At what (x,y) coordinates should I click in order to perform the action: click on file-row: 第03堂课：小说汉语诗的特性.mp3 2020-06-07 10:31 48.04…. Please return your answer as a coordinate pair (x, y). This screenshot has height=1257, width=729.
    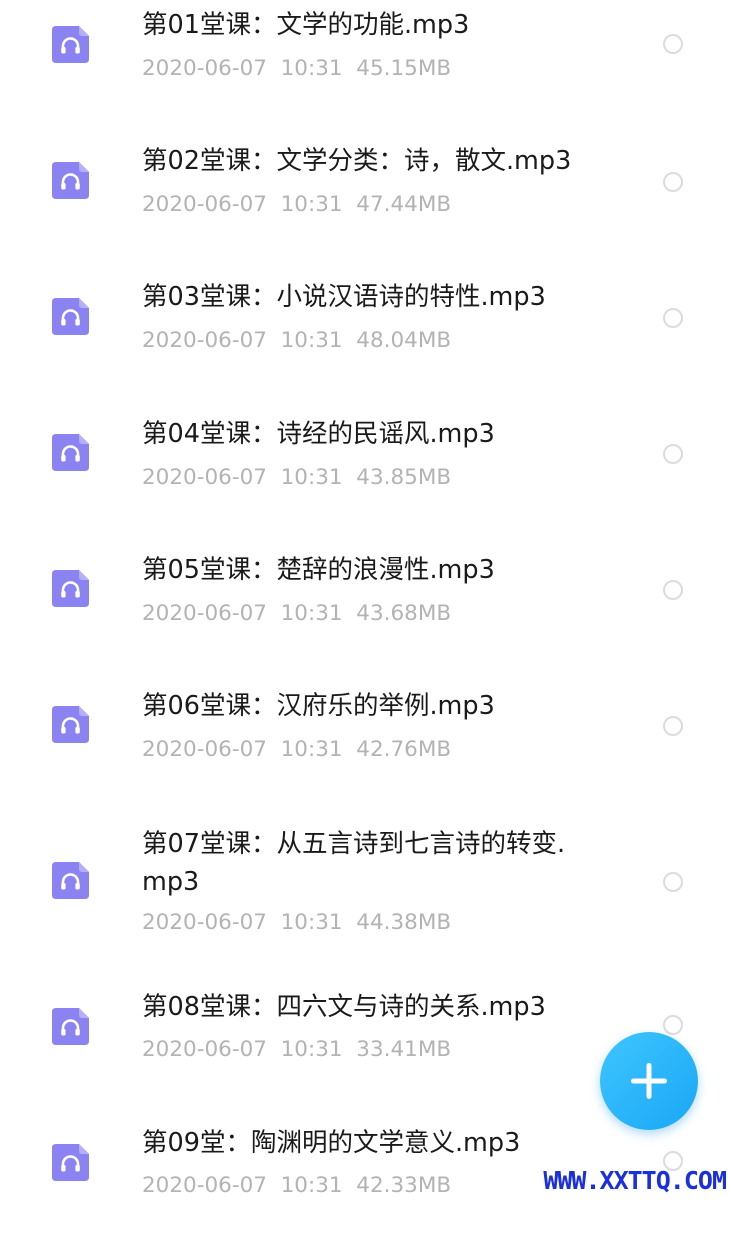
    Looking at the image, I should click on (364, 340).